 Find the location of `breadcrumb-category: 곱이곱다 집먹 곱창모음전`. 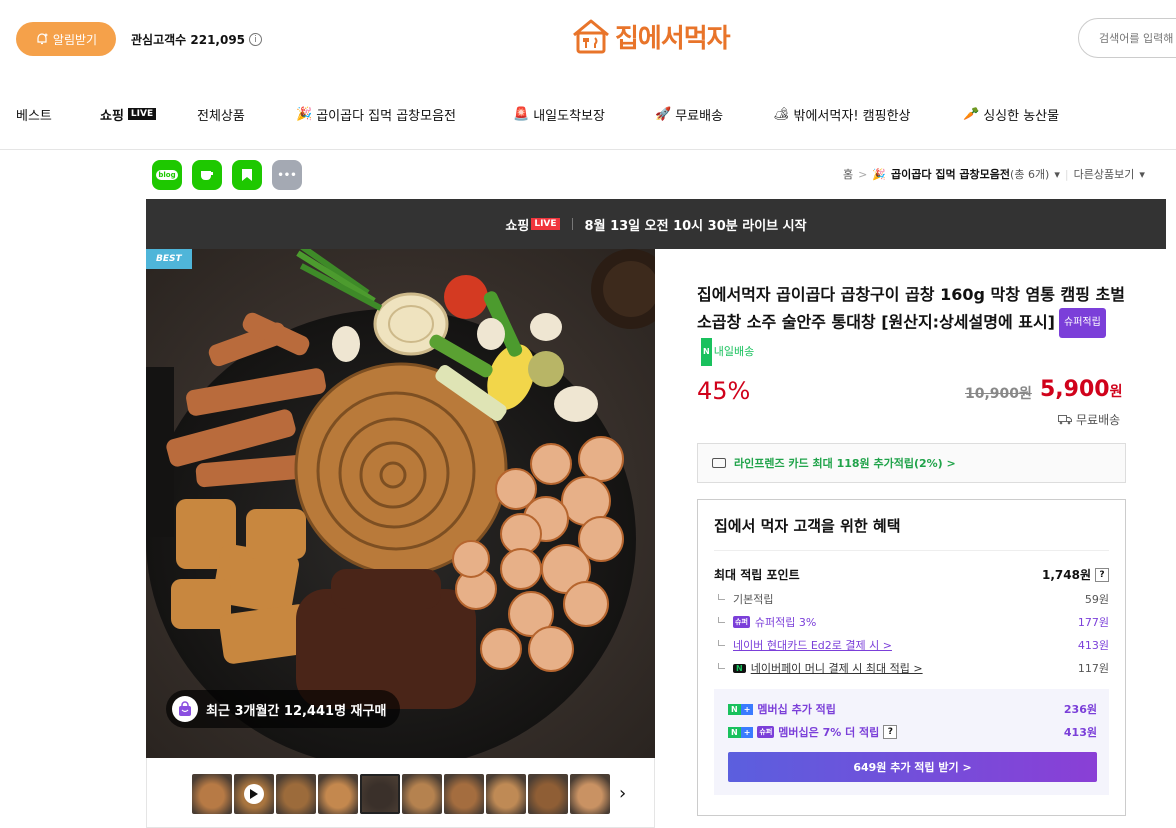

breadcrumb-category: 곱이곱다 집먹 곱창모음전 is located at coordinates (950, 174).